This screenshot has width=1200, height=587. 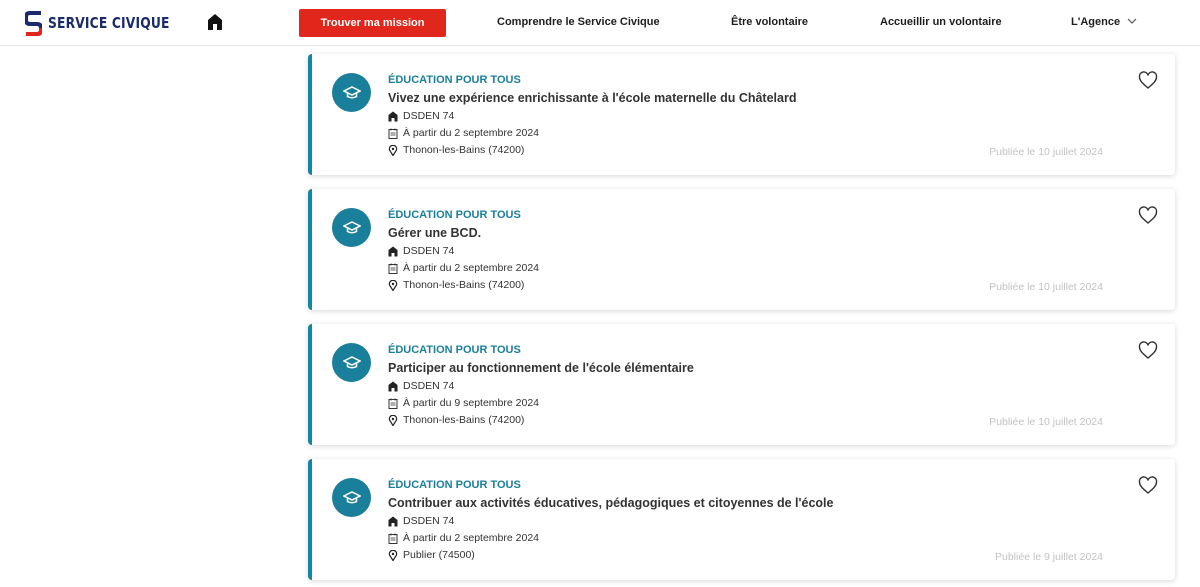 I want to click on mission-location: Publier (74500), so click(x=431, y=555).